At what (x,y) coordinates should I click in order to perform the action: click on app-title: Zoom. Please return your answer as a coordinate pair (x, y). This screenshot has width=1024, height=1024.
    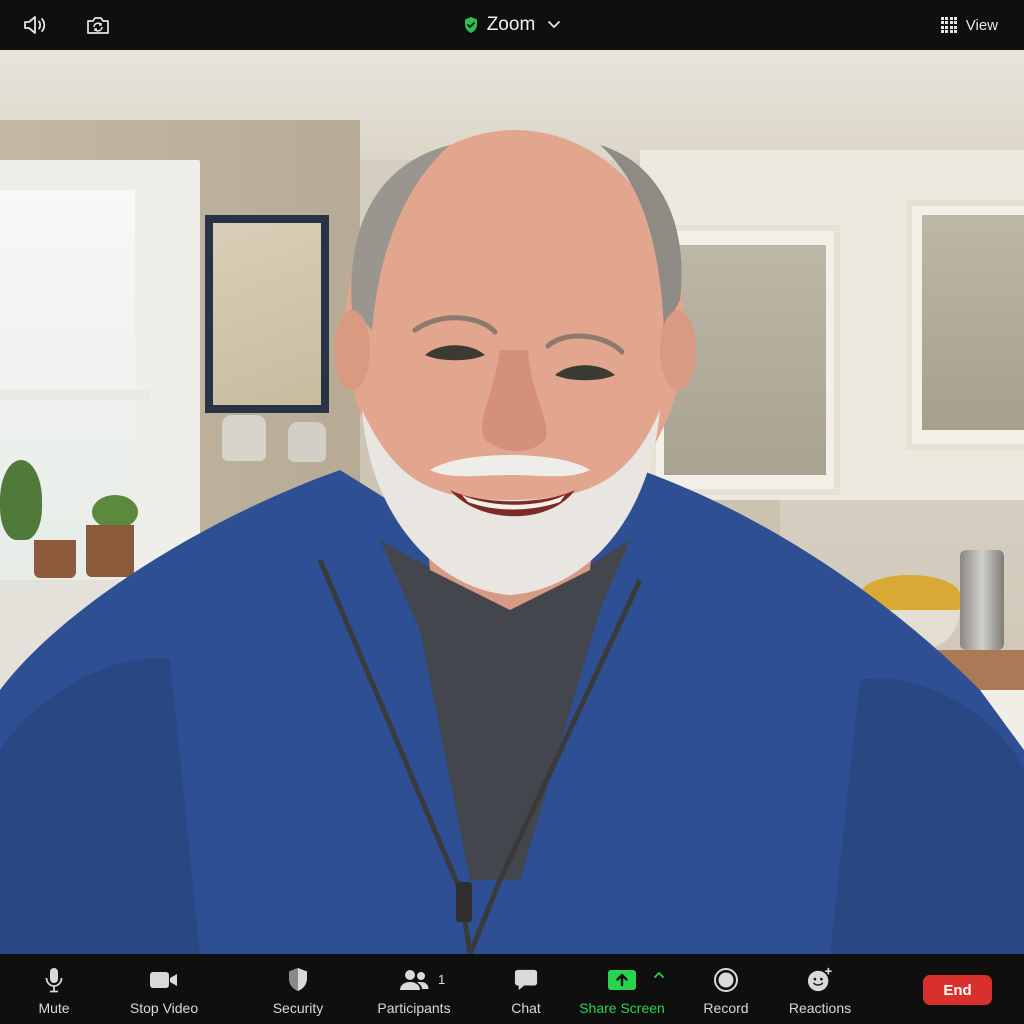
    Looking at the image, I should click on (511, 25).